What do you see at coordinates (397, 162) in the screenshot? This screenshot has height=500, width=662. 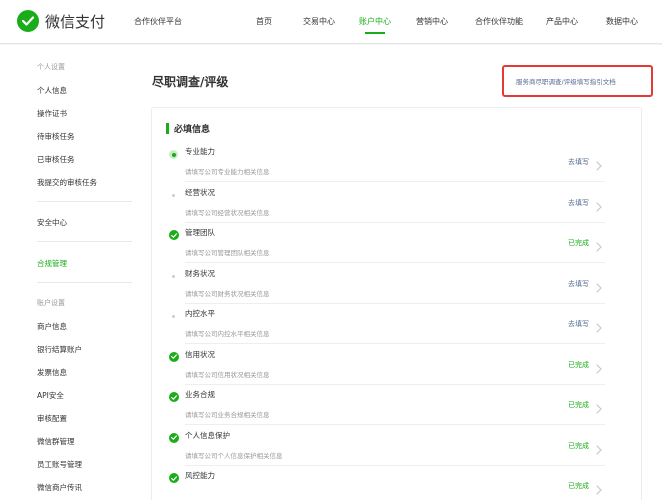 I see `checklist-row: 专业能力请填写公司专业能力相关信息 去填写` at bounding box center [397, 162].